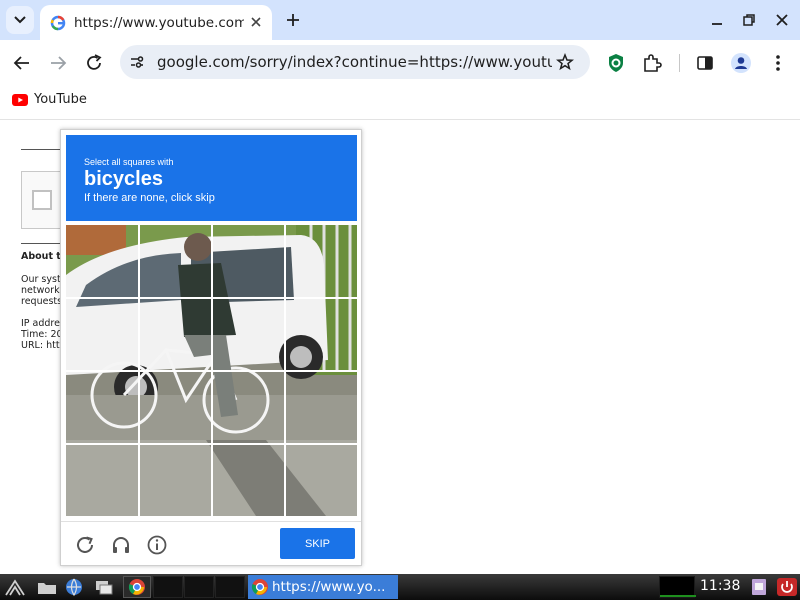 The height and width of the screenshot is (600, 800). I want to click on close-icon, so click(256, 22).